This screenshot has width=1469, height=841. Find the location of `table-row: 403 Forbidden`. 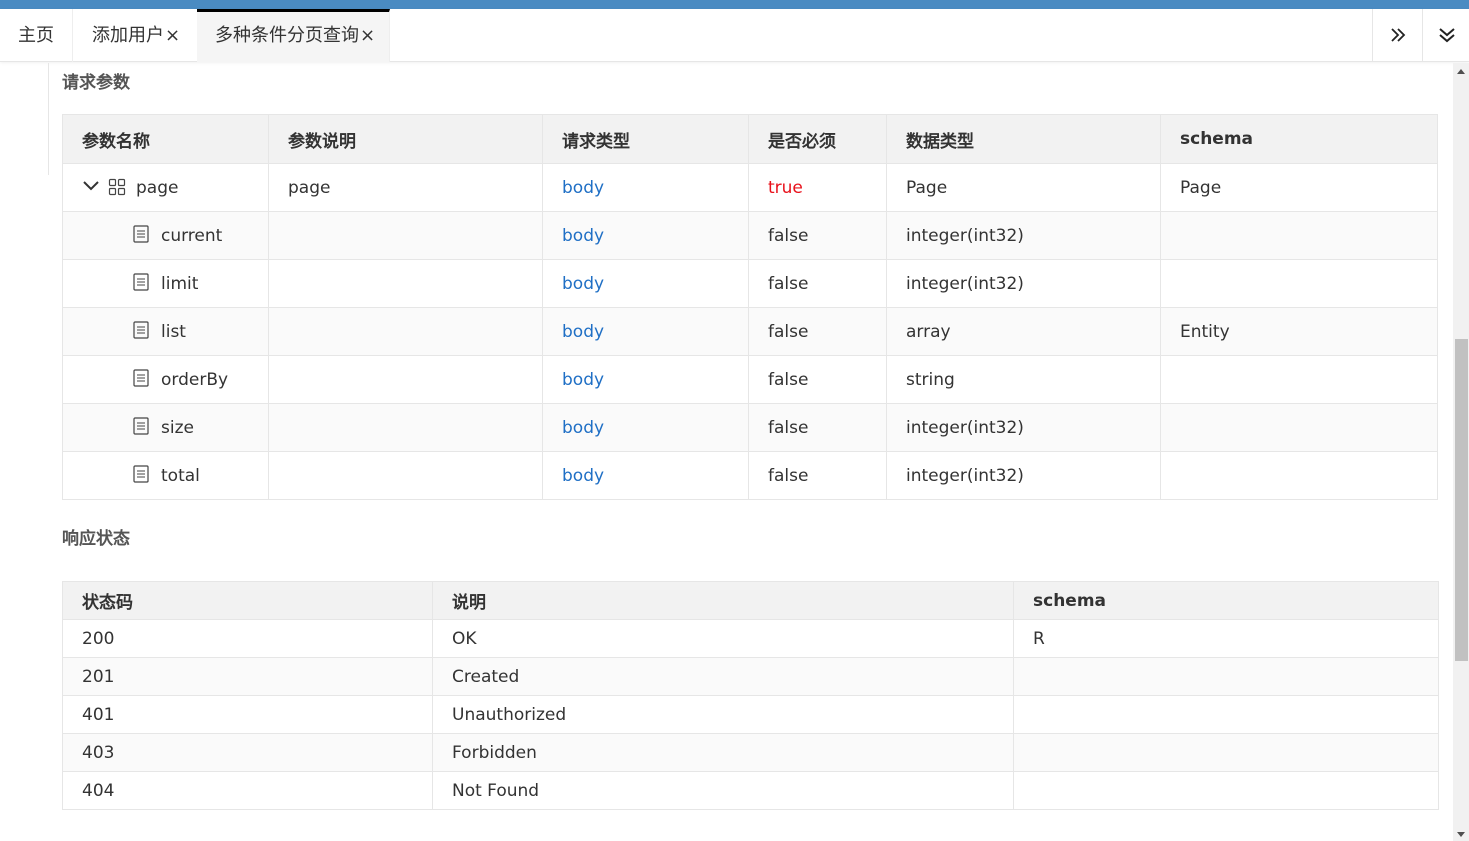

table-row: 403 Forbidden is located at coordinates (750, 752).